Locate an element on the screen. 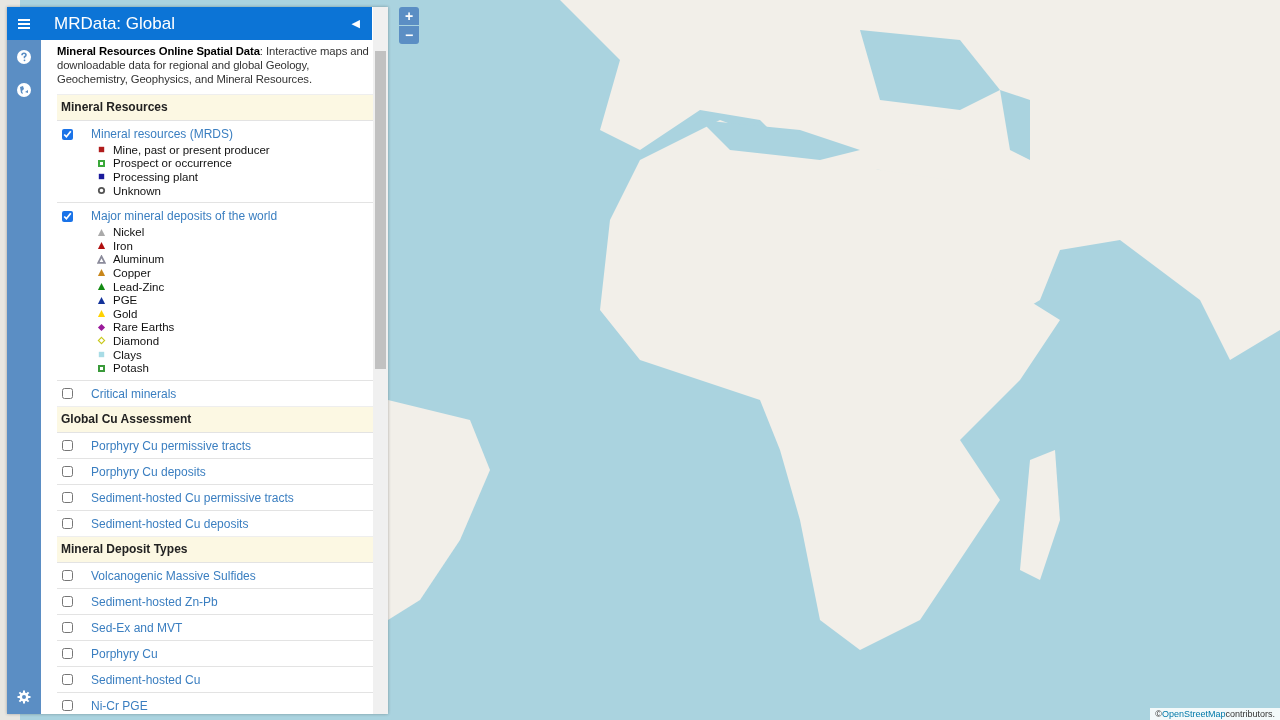  attribution: ©OpenStreetMapcontributors. is located at coordinates (1215, 714).